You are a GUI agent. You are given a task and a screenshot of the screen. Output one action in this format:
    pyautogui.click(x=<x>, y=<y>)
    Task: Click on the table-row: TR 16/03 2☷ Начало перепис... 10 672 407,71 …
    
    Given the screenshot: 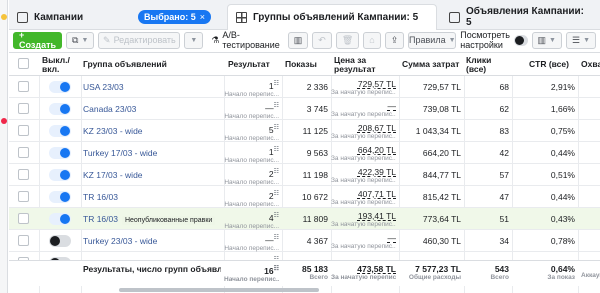 What is the action you would take?
    pyautogui.click(x=304, y=197)
    